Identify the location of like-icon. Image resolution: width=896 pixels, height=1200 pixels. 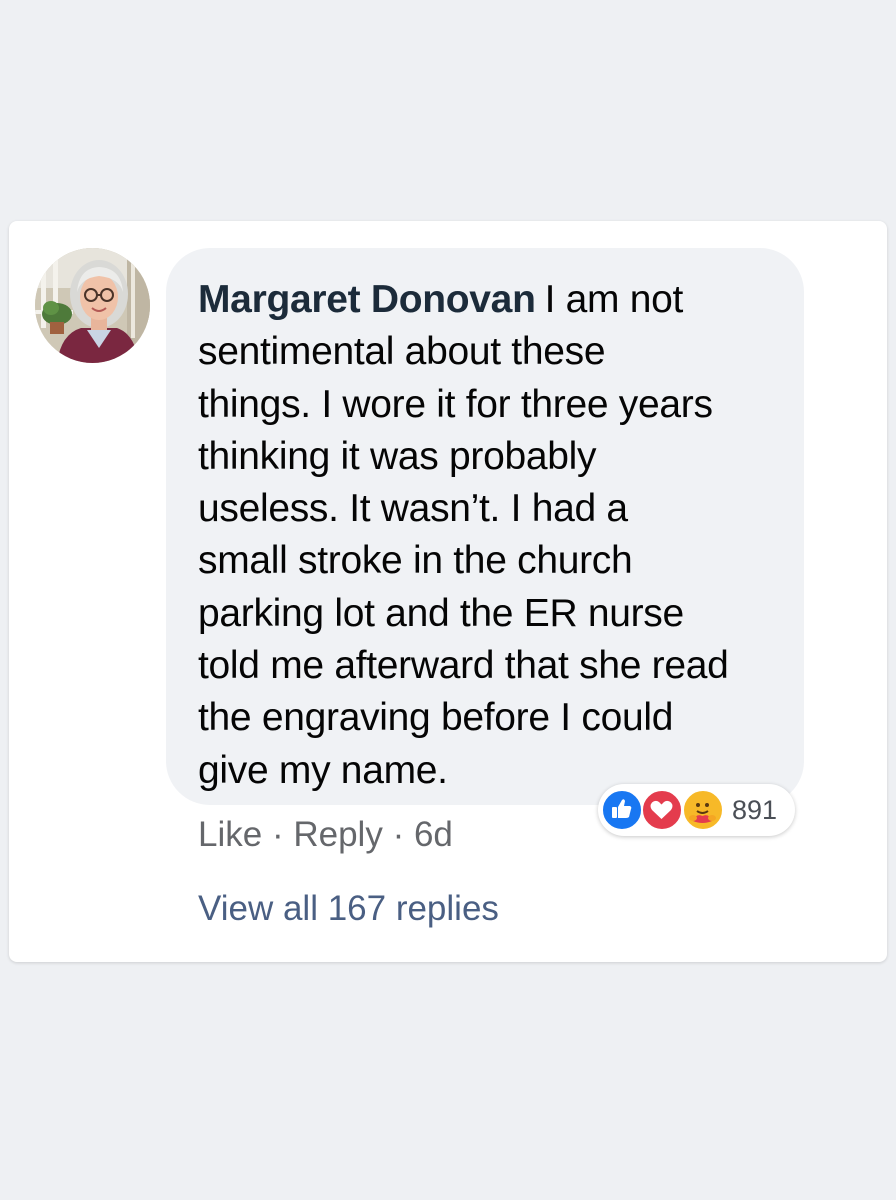
(622, 810).